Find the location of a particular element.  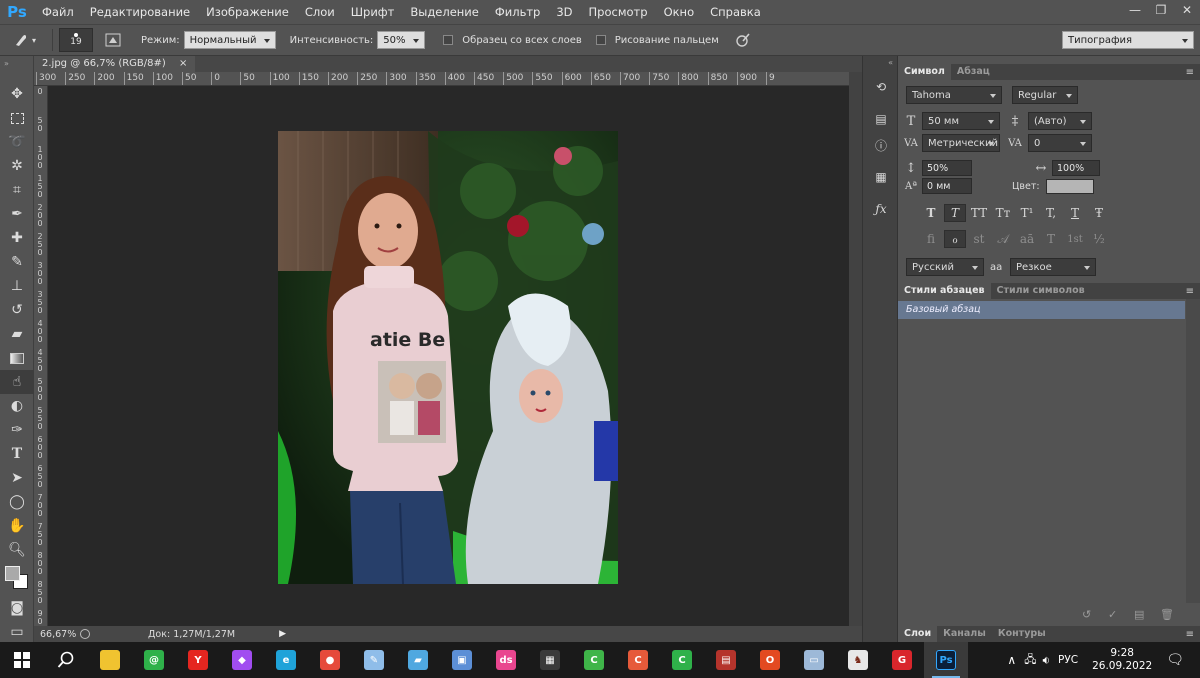

styles-scrollbar is located at coordinates (1193, 451).